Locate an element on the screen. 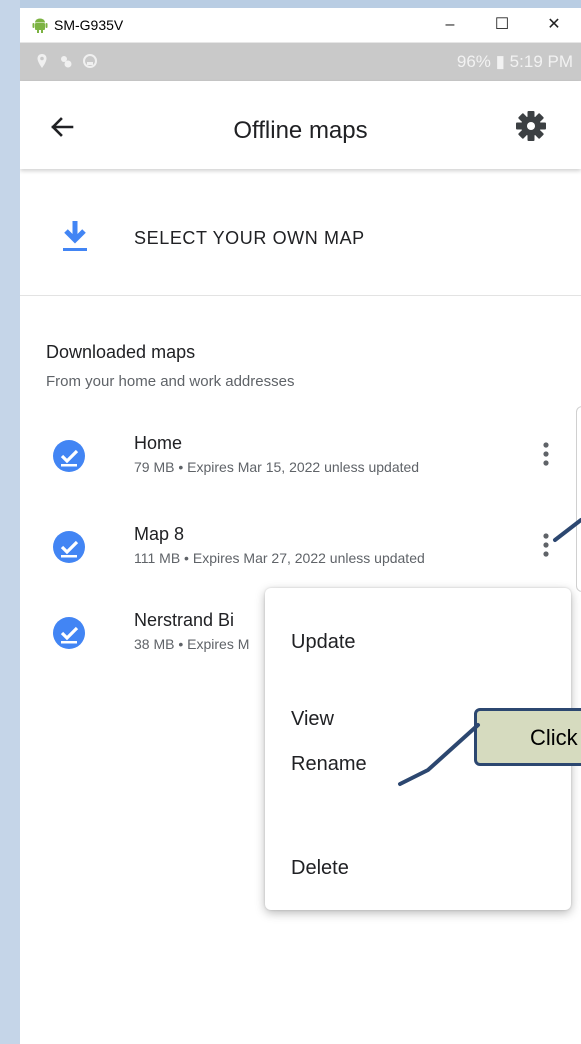 This screenshot has width=581, height=1044. partial-card is located at coordinates (578, 499).